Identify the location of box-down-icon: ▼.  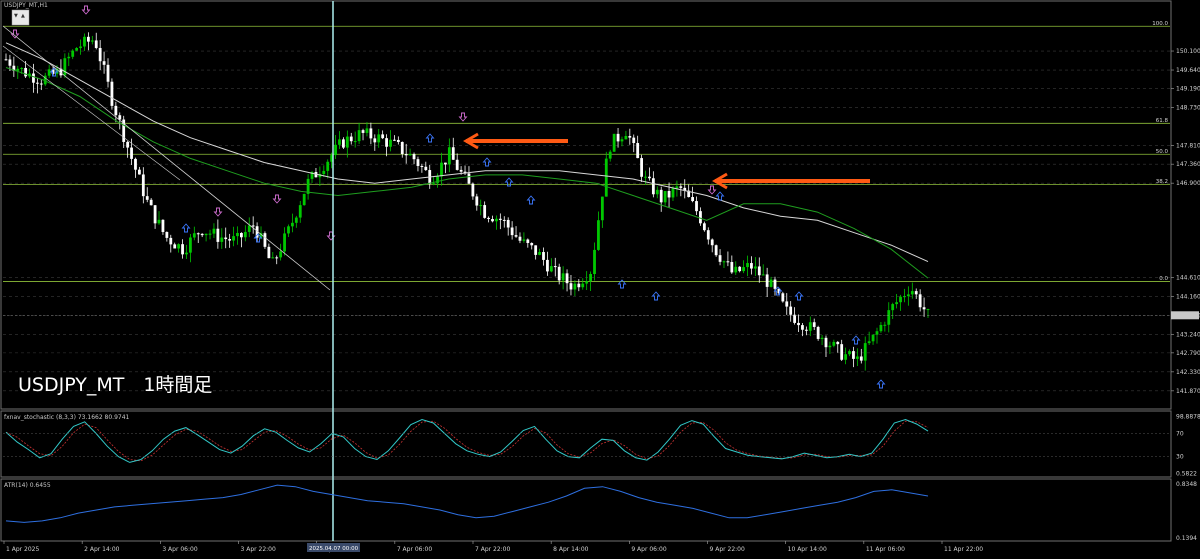
(16, 16).